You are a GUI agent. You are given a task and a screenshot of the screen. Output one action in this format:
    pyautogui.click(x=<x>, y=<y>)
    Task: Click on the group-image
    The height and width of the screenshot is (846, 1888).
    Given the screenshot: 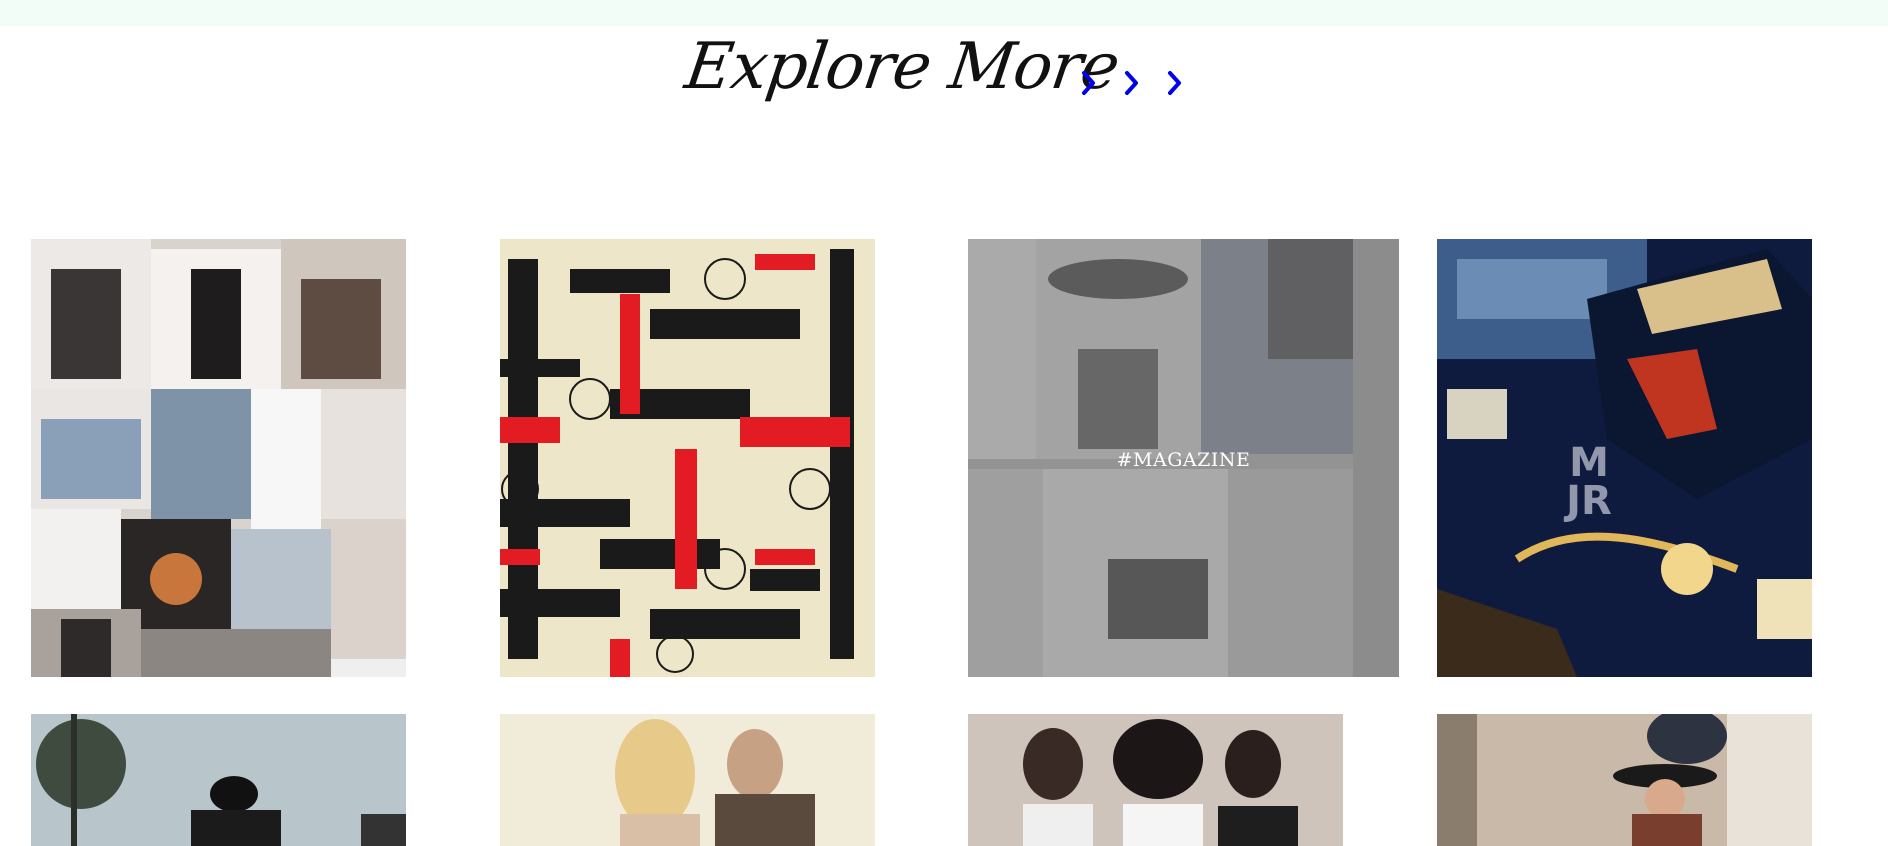 What is the action you would take?
    pyautogui.click(x=1155, y=780)
    